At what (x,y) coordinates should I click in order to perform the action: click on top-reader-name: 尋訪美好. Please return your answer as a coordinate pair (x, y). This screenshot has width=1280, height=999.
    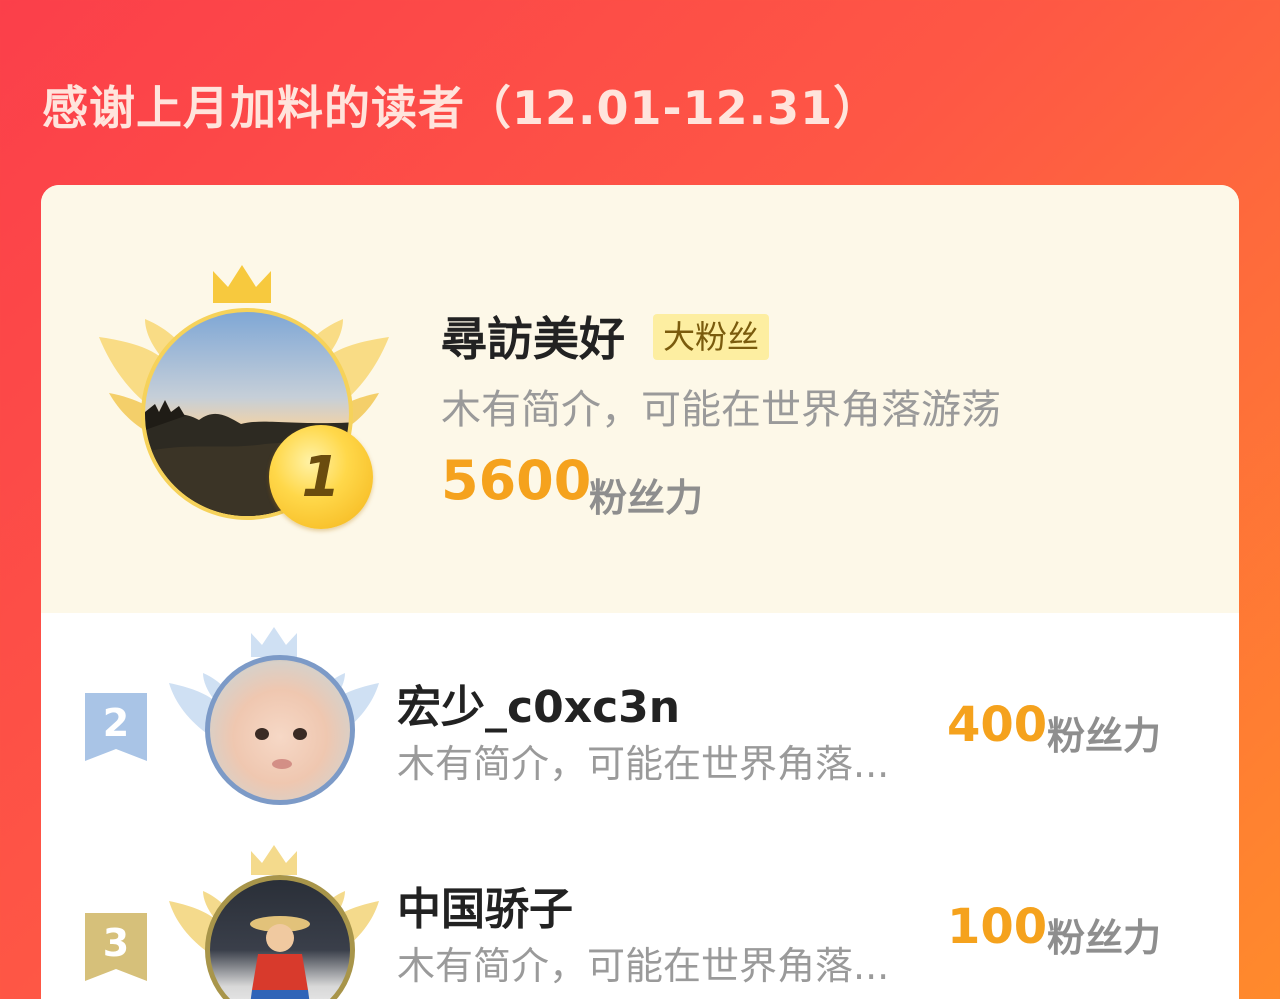
    Looking at the image, I should click on (533, 336).